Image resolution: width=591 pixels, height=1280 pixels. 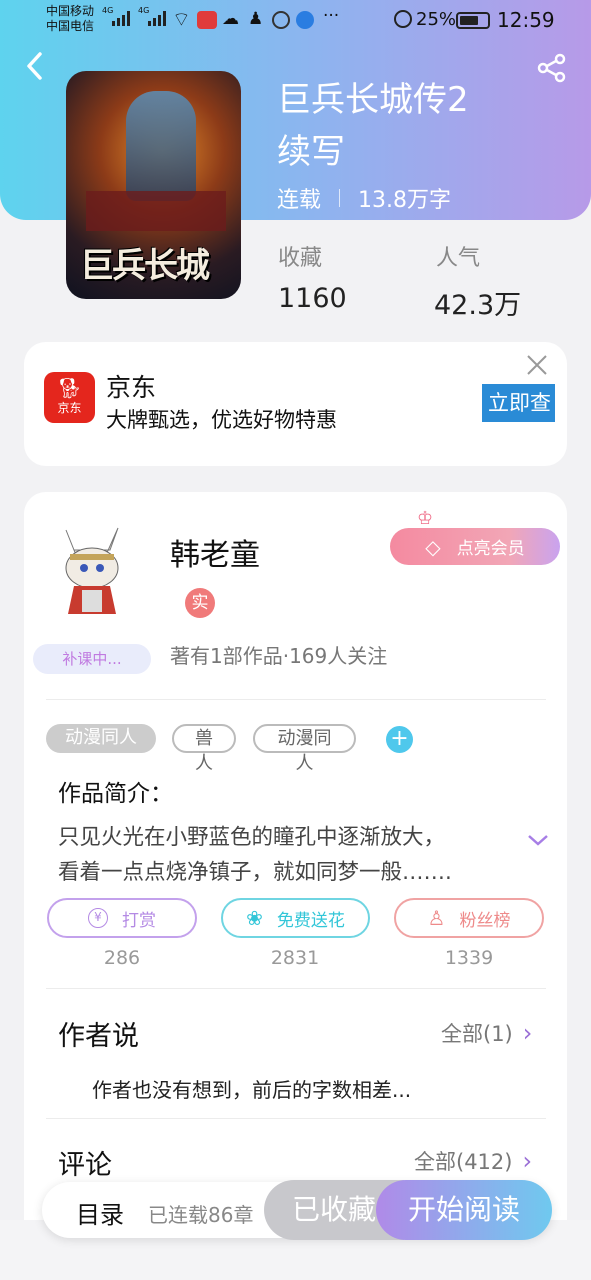 I want to click on author-name: 韩老童, so click(x=215, y=552).